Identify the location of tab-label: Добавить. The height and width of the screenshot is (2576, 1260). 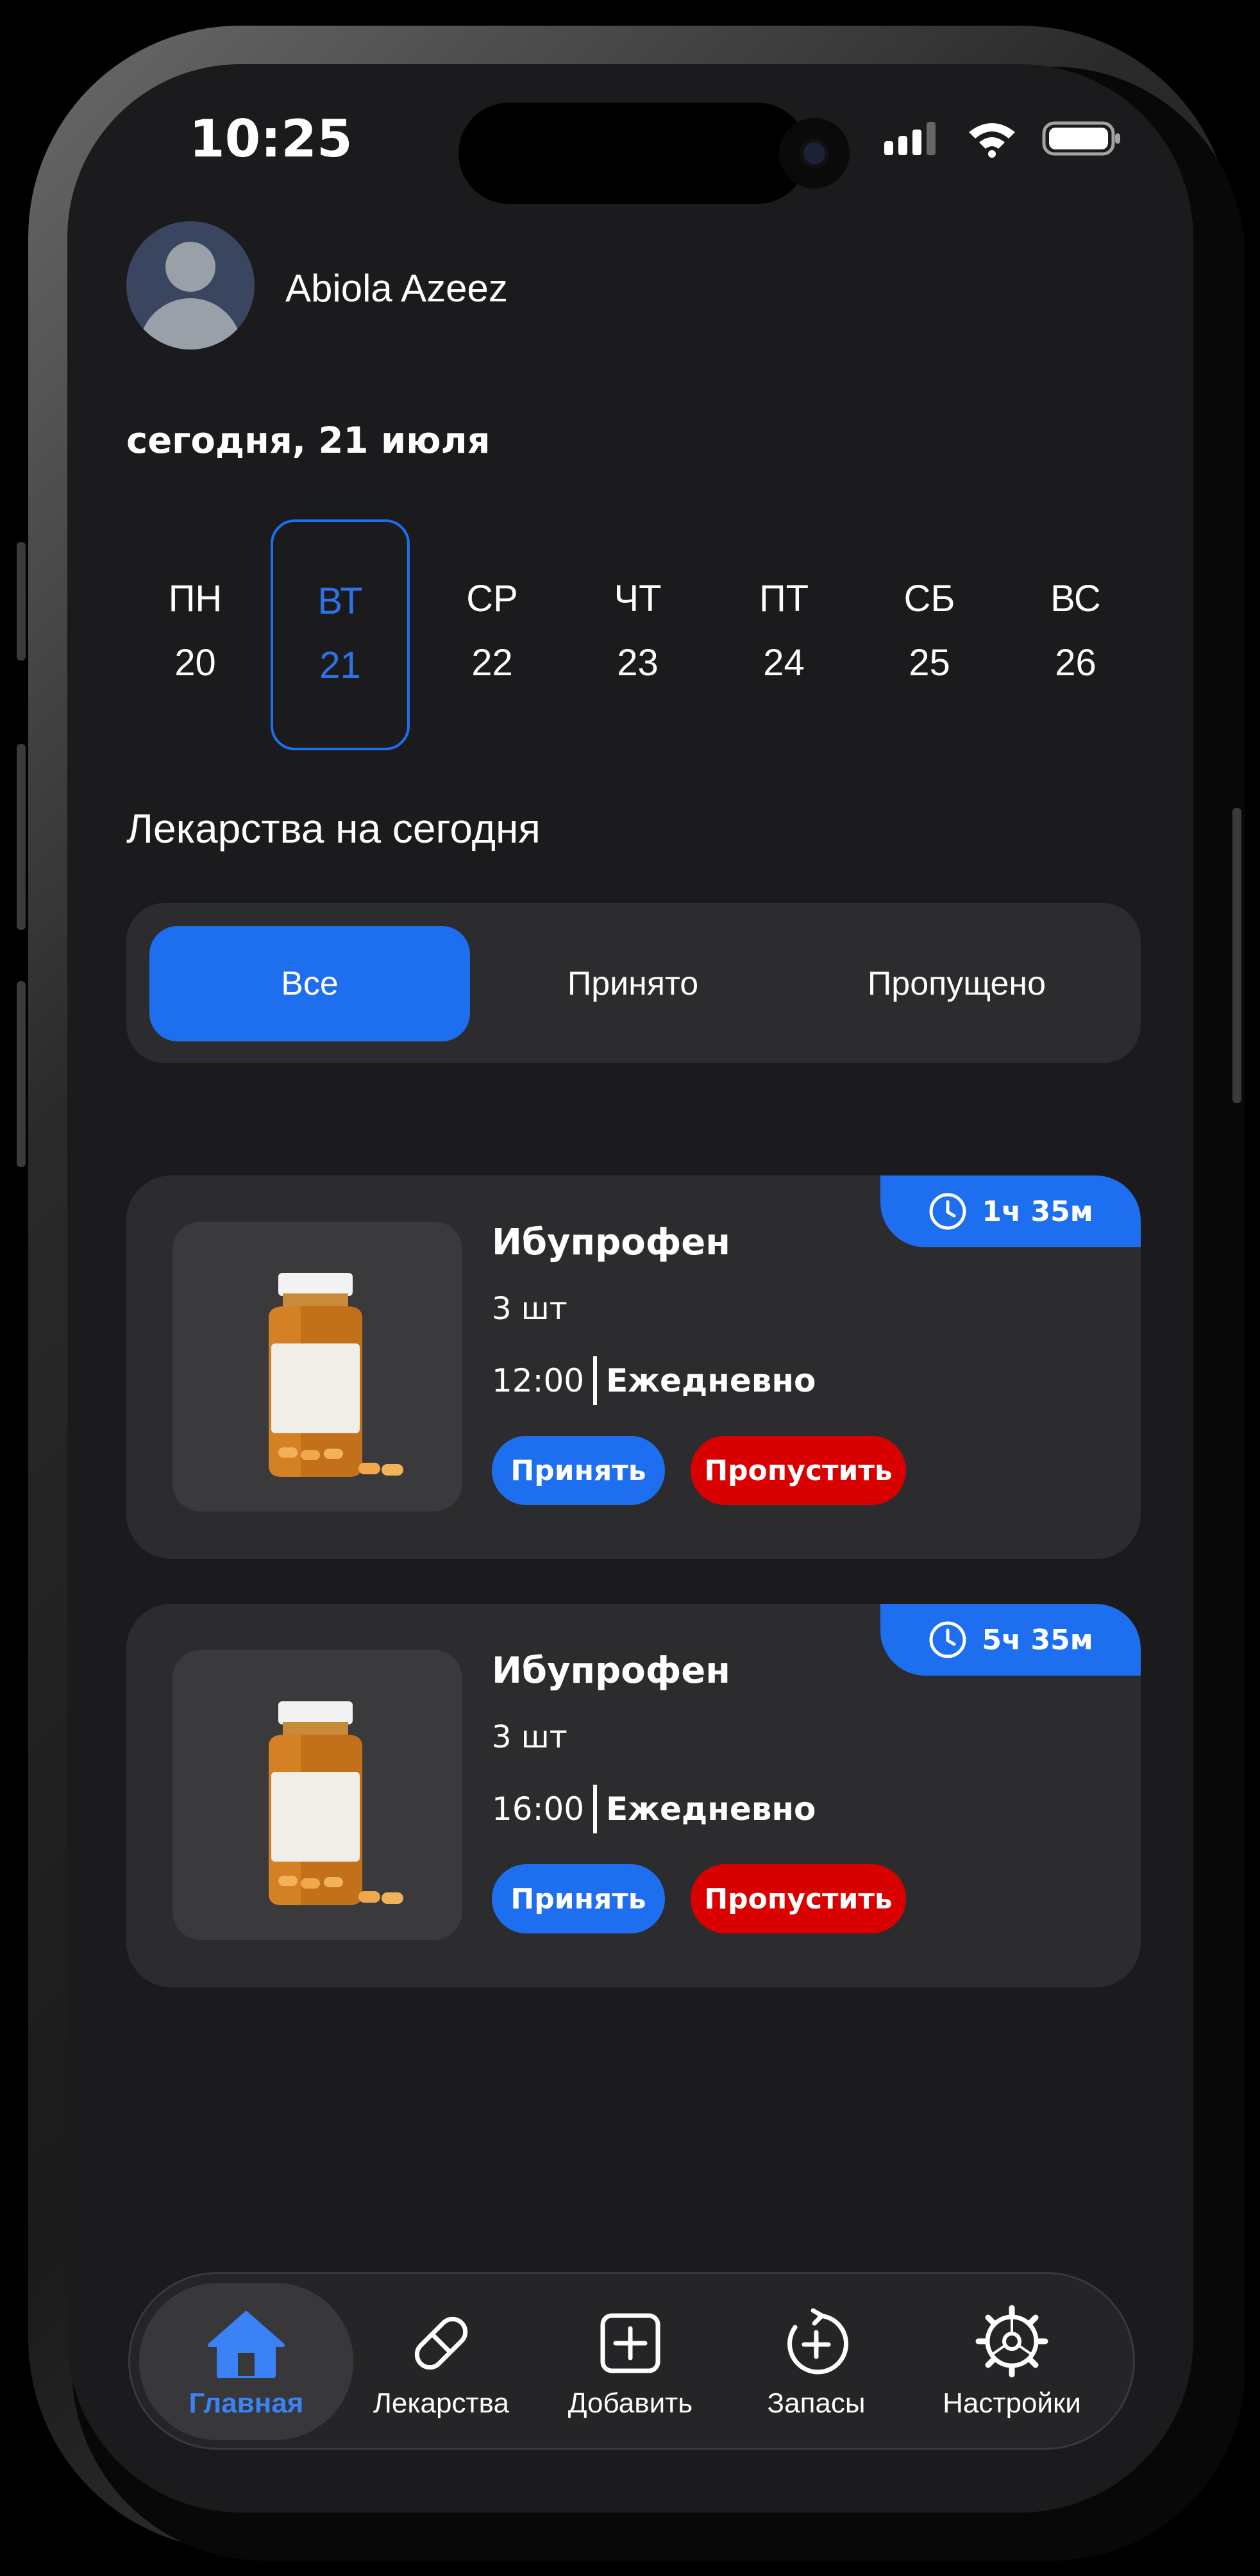
(630, 2403).